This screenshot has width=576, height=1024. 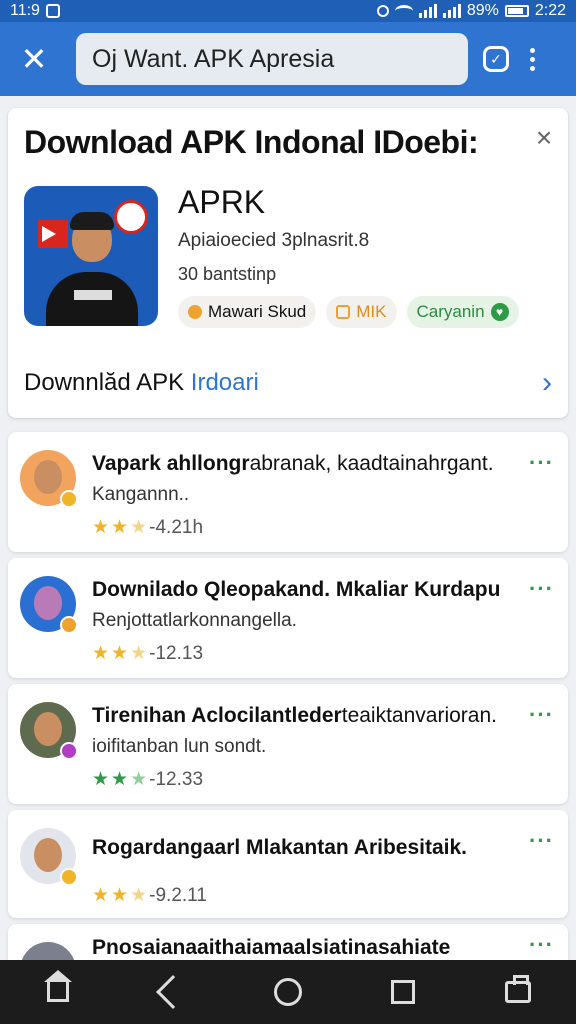 I want to click on store-button, so click(x=518, y=992).